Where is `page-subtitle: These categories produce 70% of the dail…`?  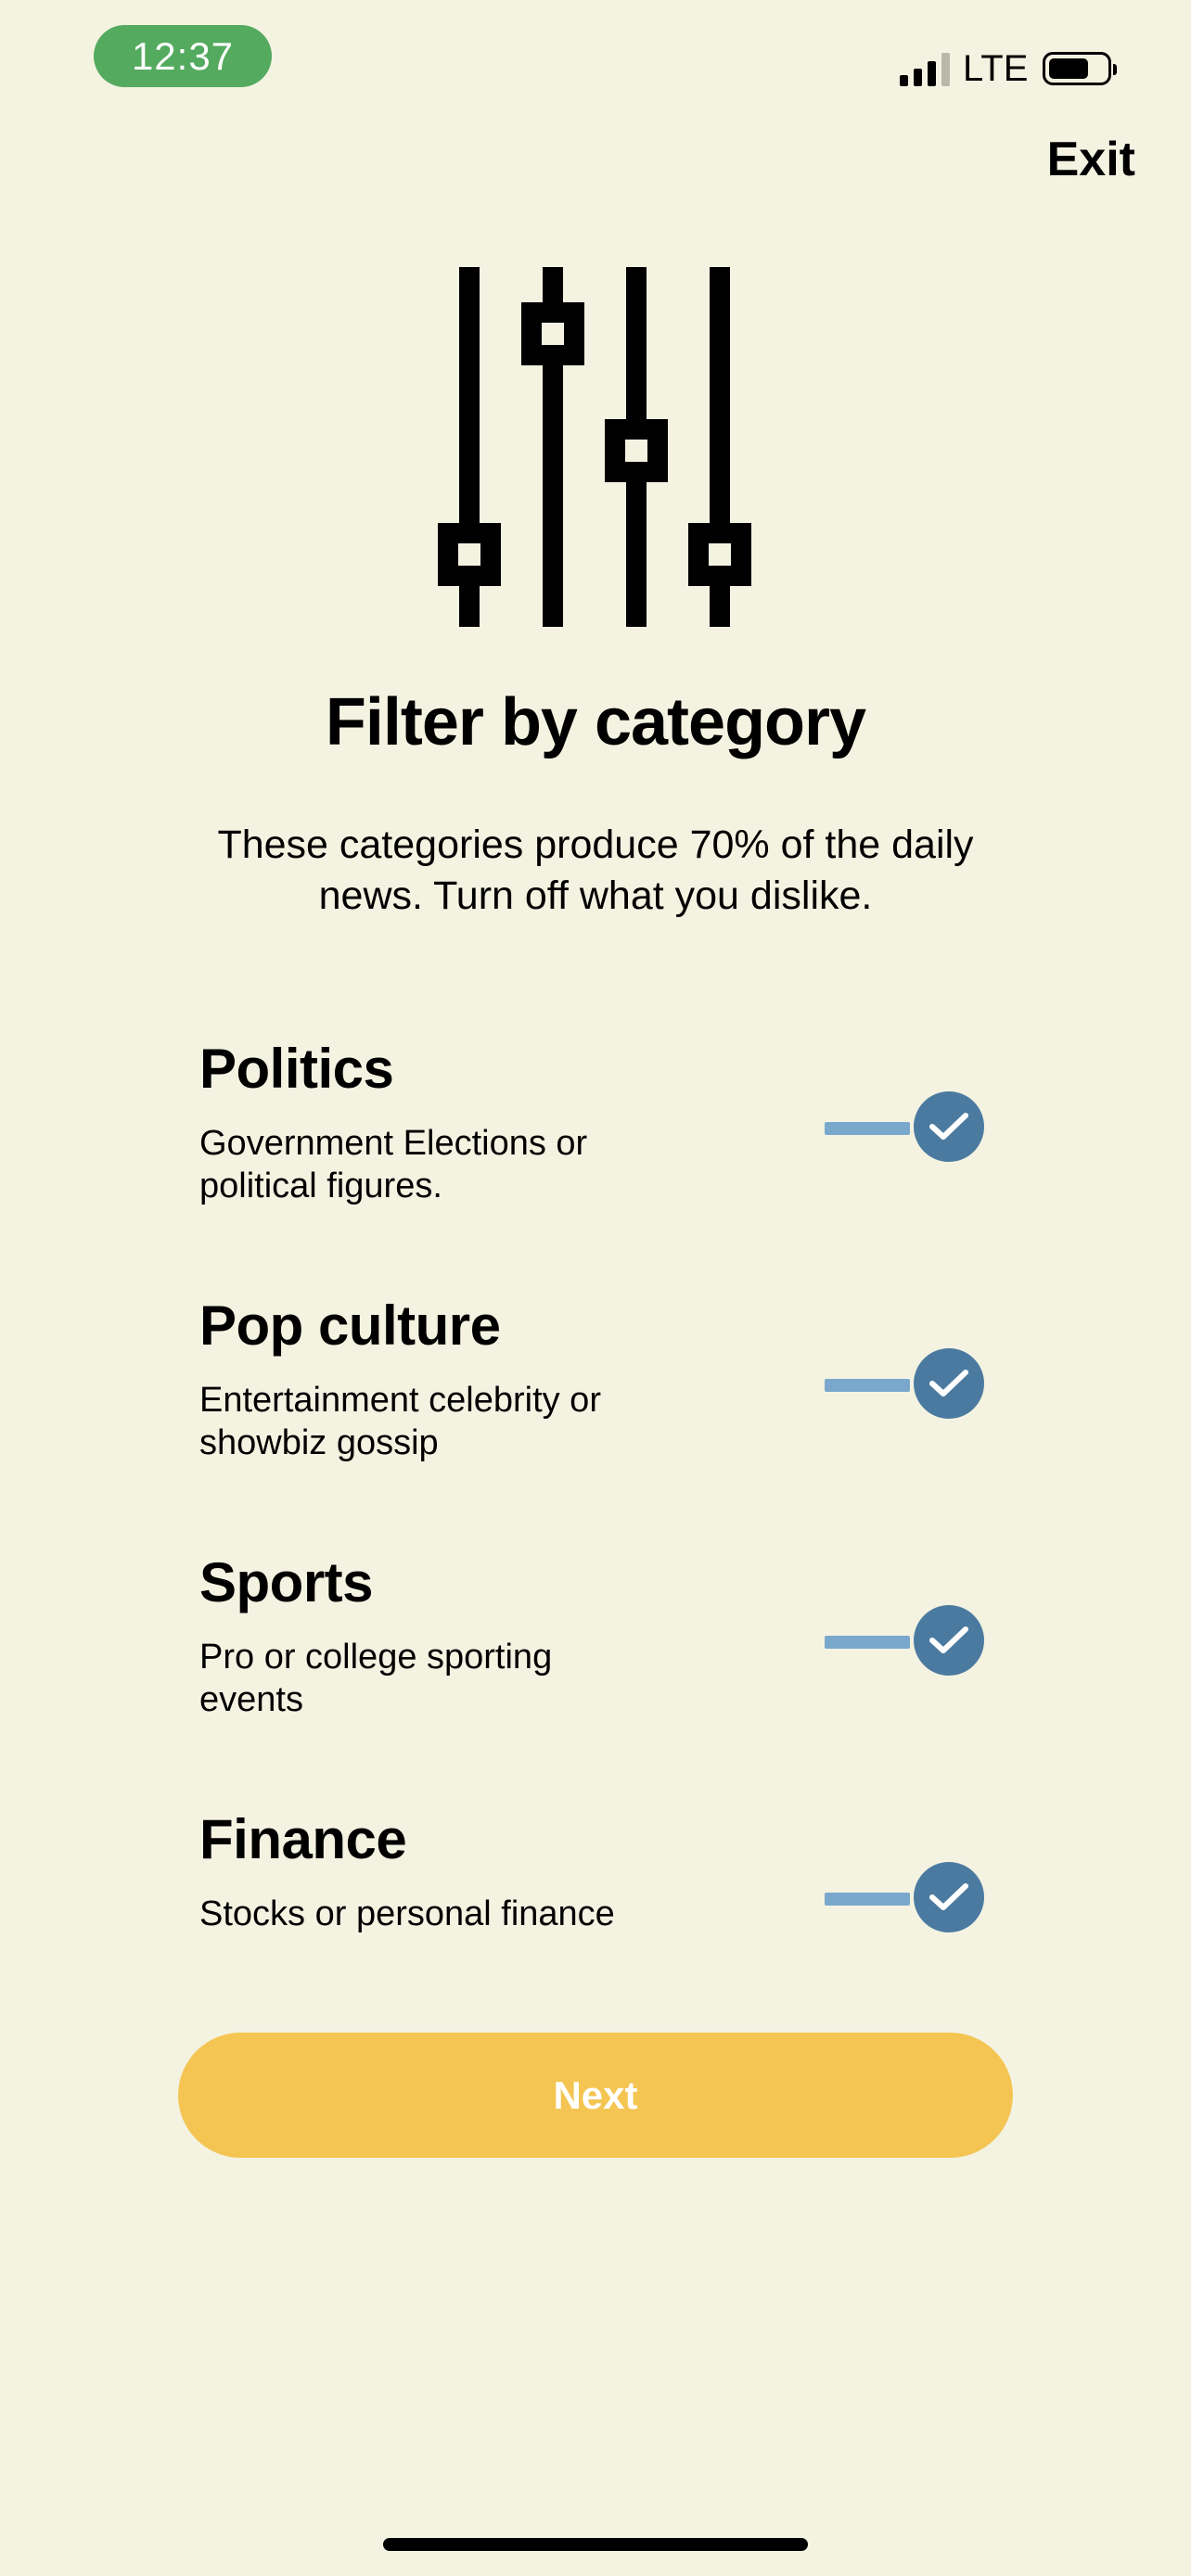
page-subtitle: These categories produce 70% of the dail… is located at coordinates (595, 870).